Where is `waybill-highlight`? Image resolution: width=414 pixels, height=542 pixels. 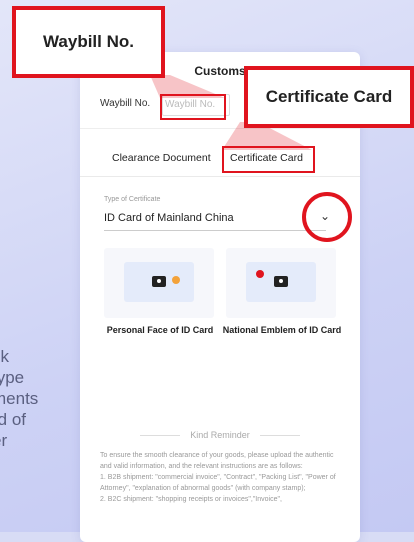 waybill-highlight is located at coordinates (193, 107).